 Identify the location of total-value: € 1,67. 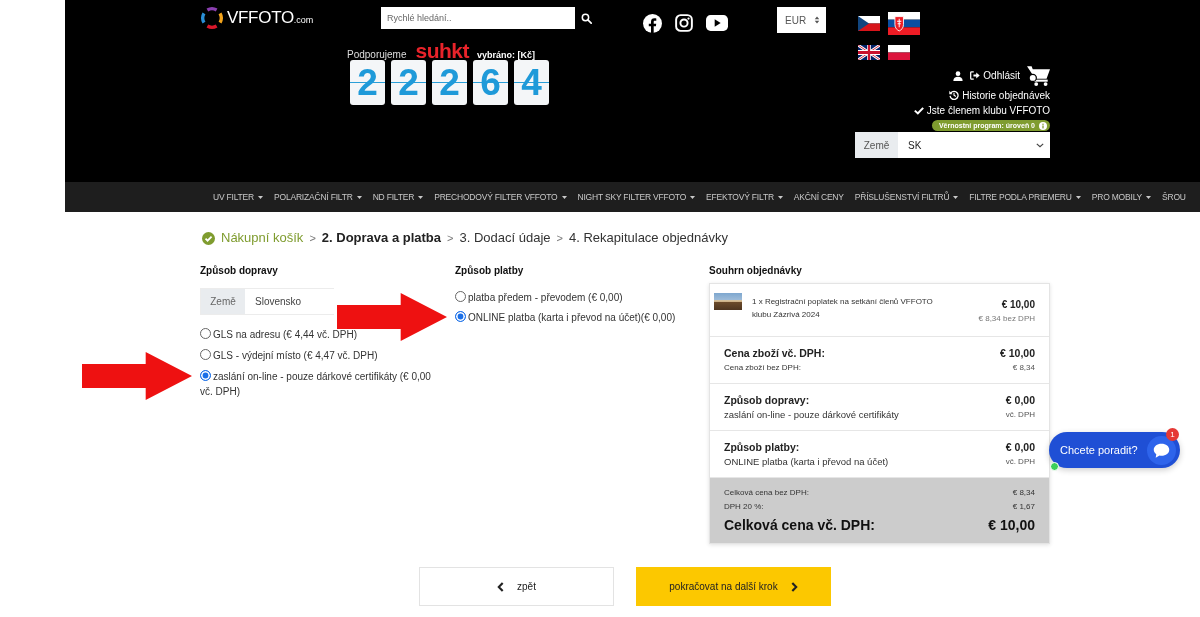
(1023, 507).